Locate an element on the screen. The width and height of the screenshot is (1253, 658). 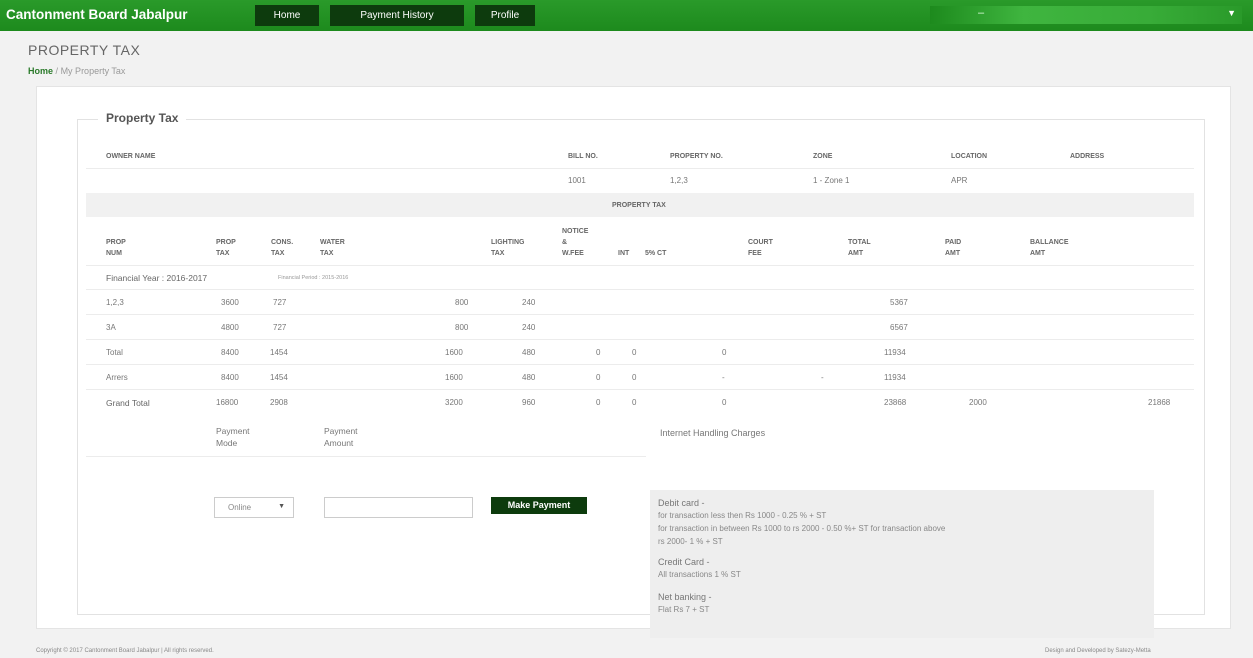
row-cons-tax: 2908 is located at coordinates (279, 402).